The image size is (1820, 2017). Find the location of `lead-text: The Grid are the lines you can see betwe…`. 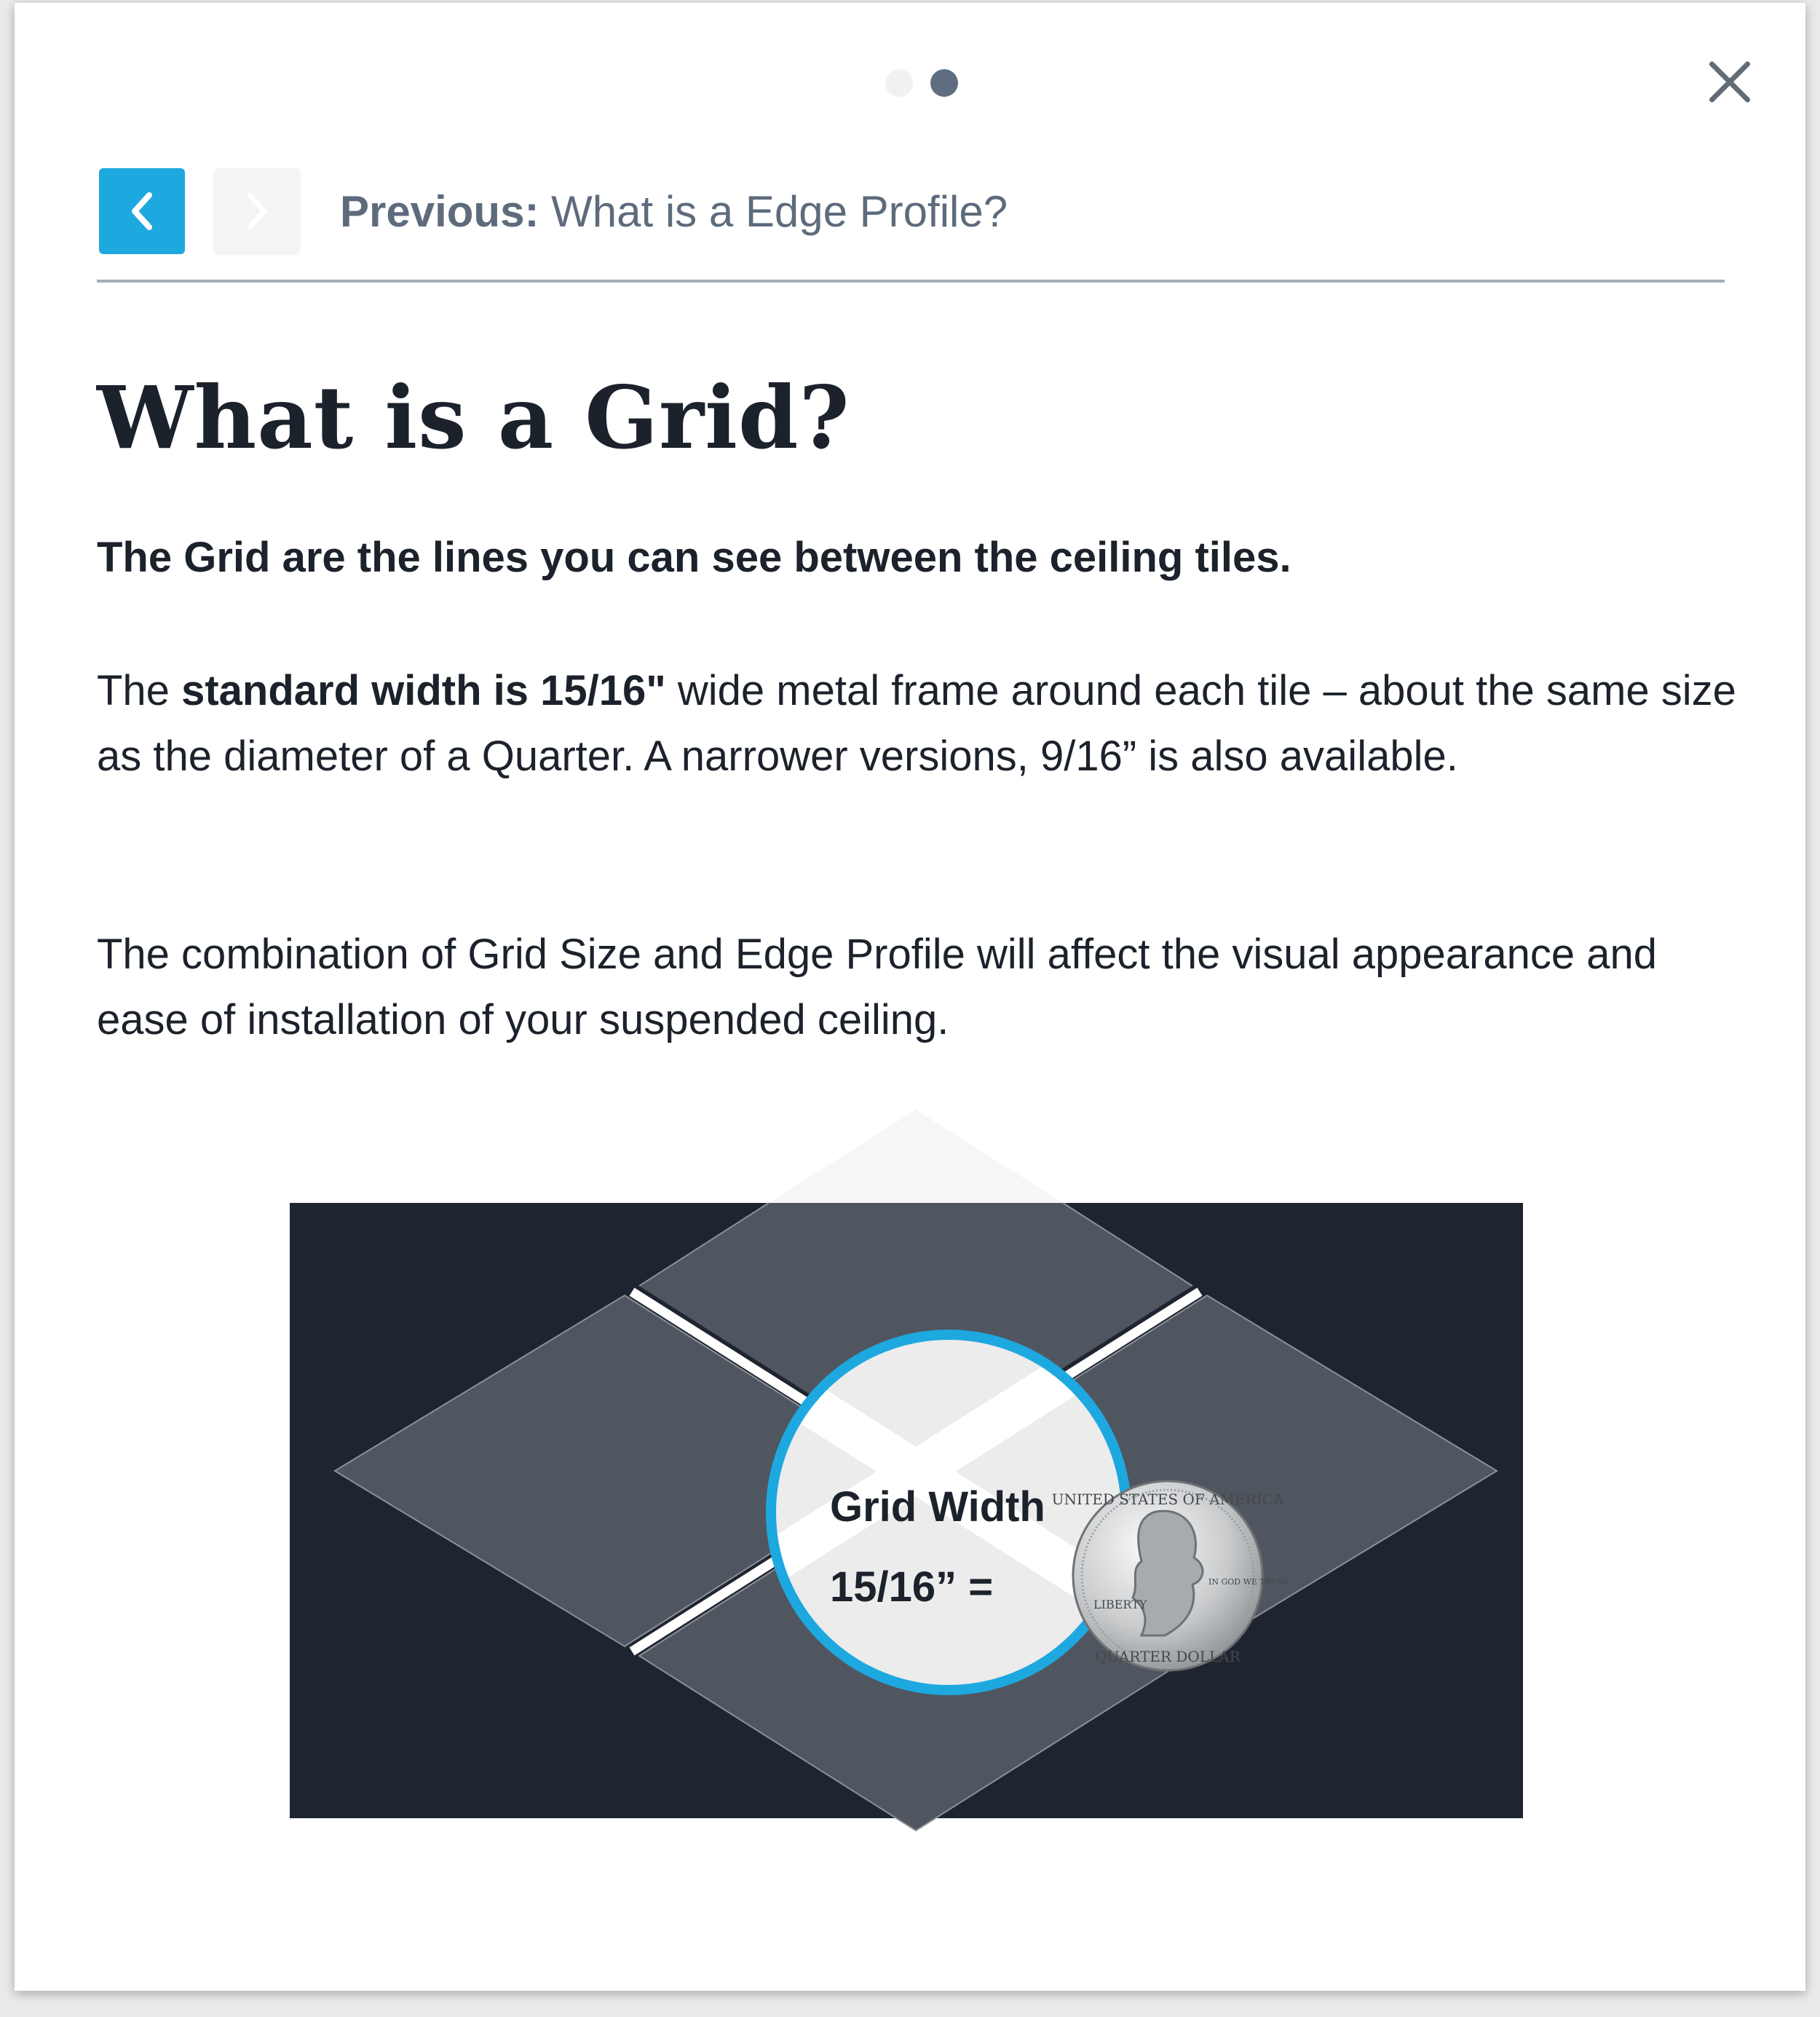

lead-text: The Grid are the lines you can see betwe… is located at coordinates (694, 557).